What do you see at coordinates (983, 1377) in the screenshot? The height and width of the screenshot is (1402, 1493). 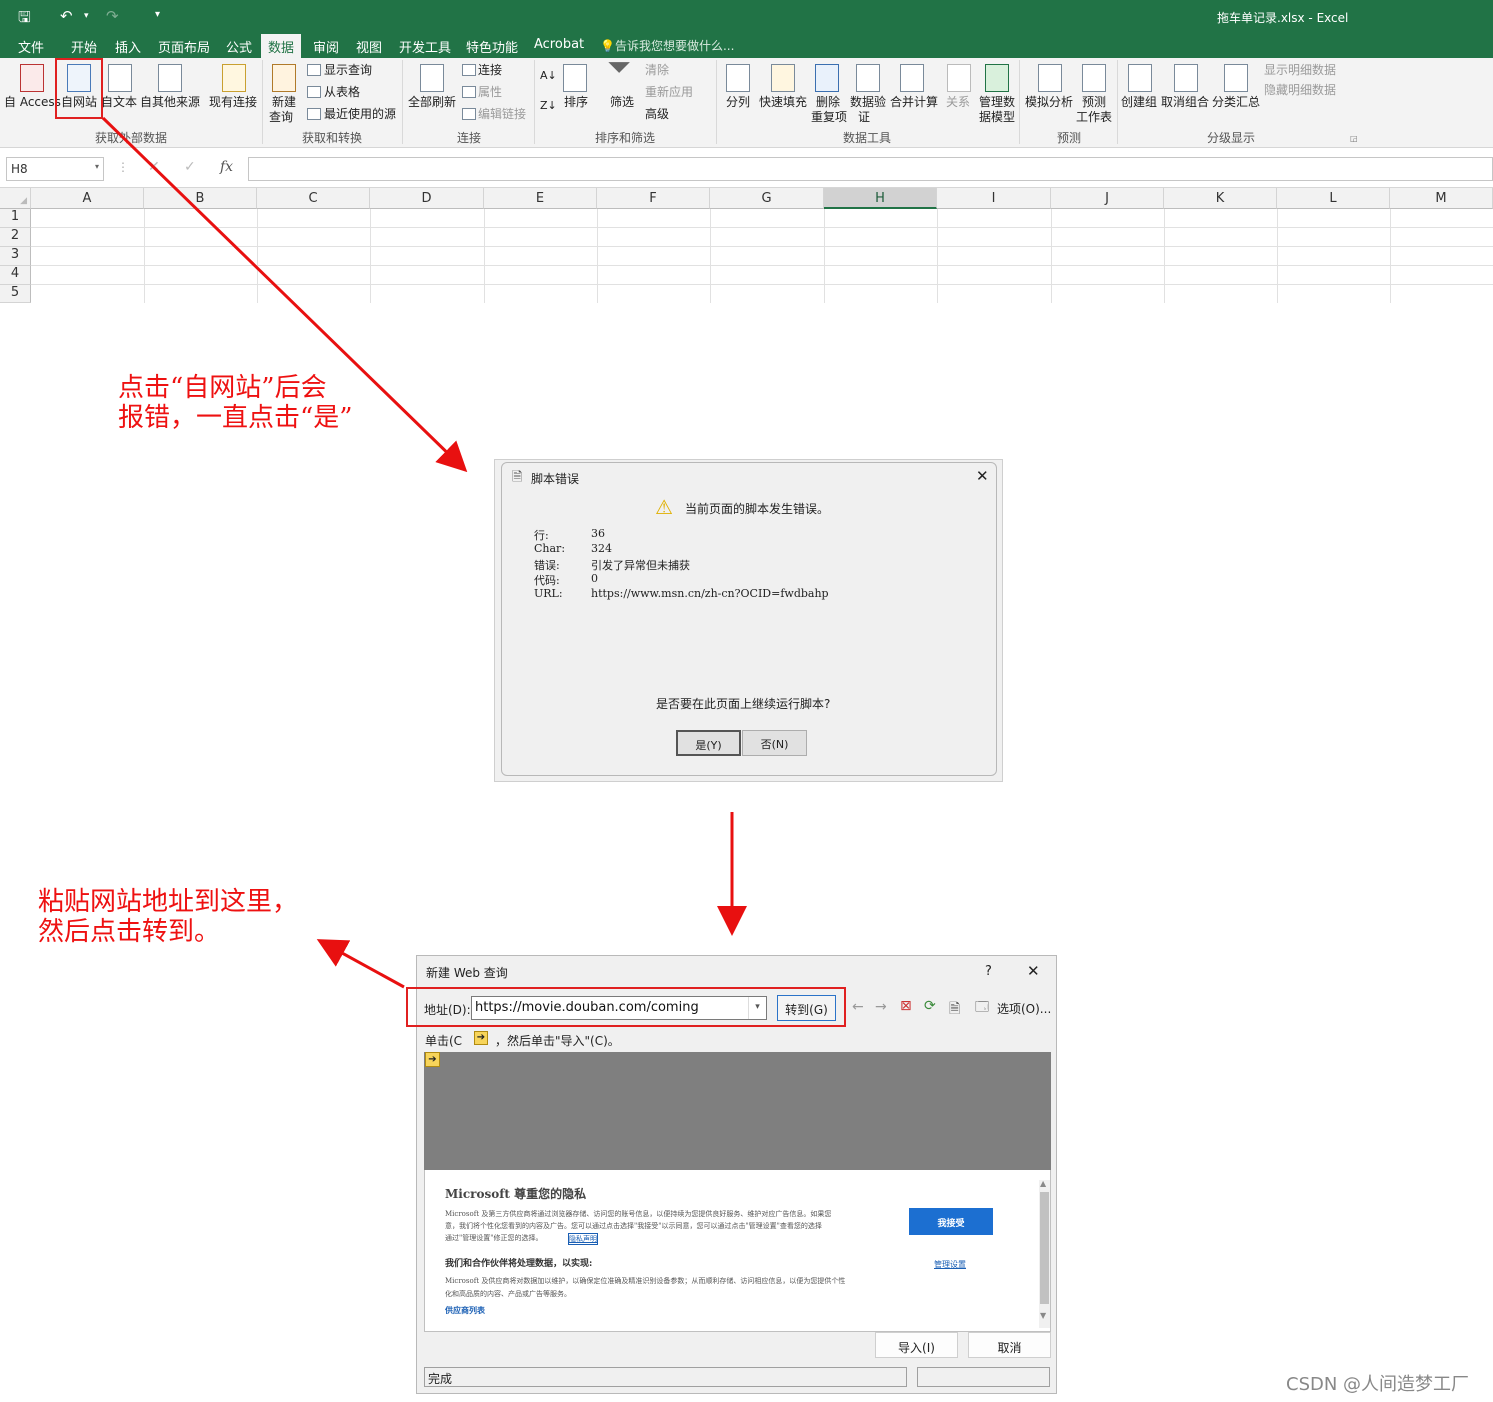 I see `status-bar-progress` at bounding box center [983, 1377].